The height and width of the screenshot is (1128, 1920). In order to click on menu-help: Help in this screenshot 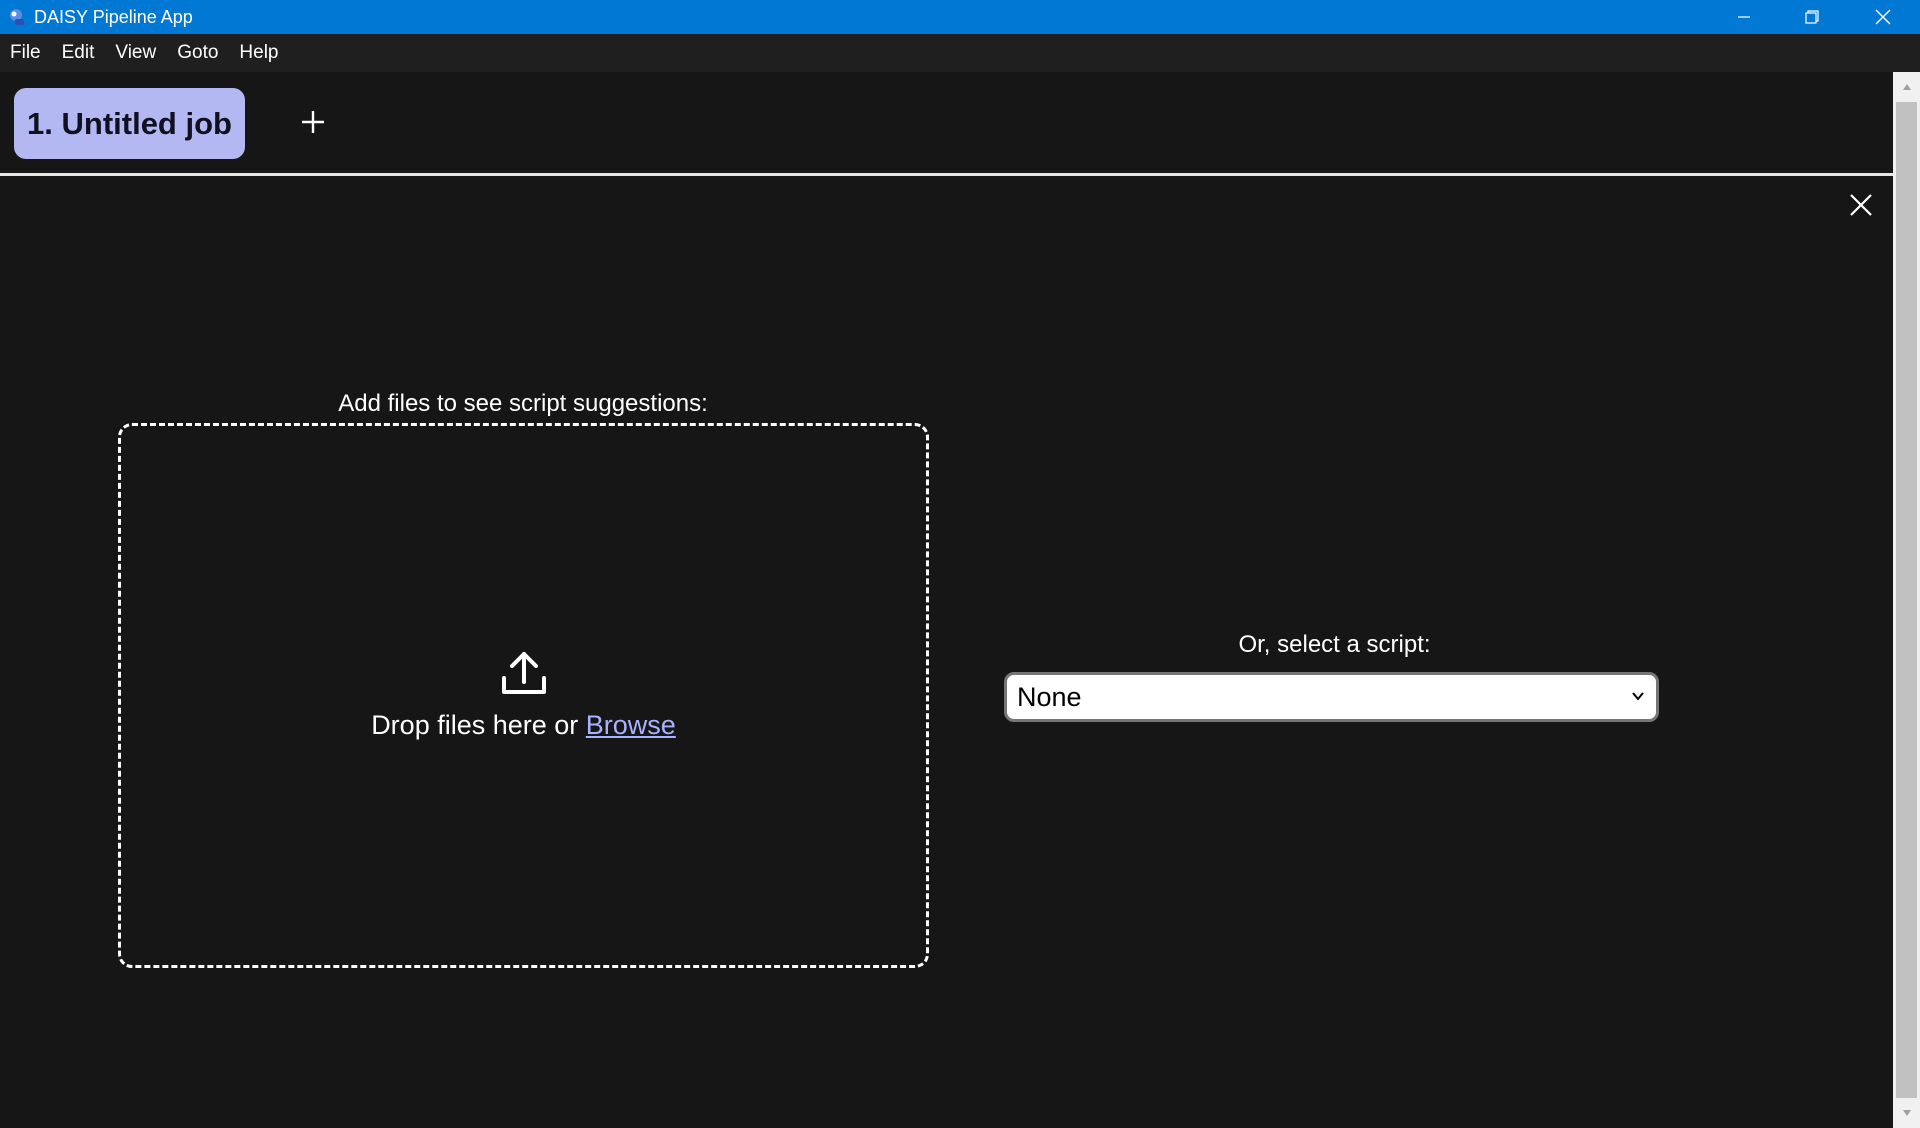, I will do `click(258, 53)`.